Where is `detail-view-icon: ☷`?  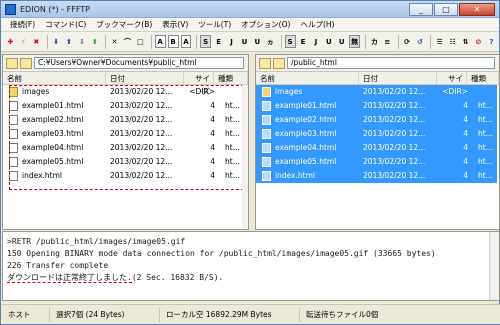
detail-view-icon: ☷ is located at coordinates (452, 41).